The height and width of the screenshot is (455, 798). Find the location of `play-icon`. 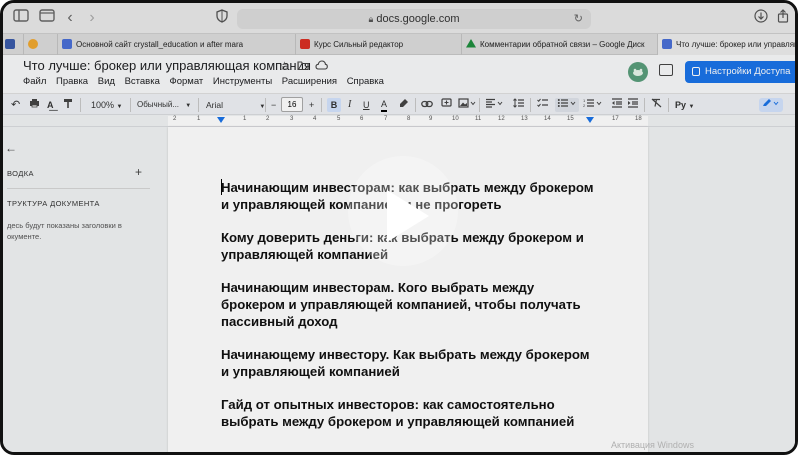

play-icon is located at coordinates (408, 216).